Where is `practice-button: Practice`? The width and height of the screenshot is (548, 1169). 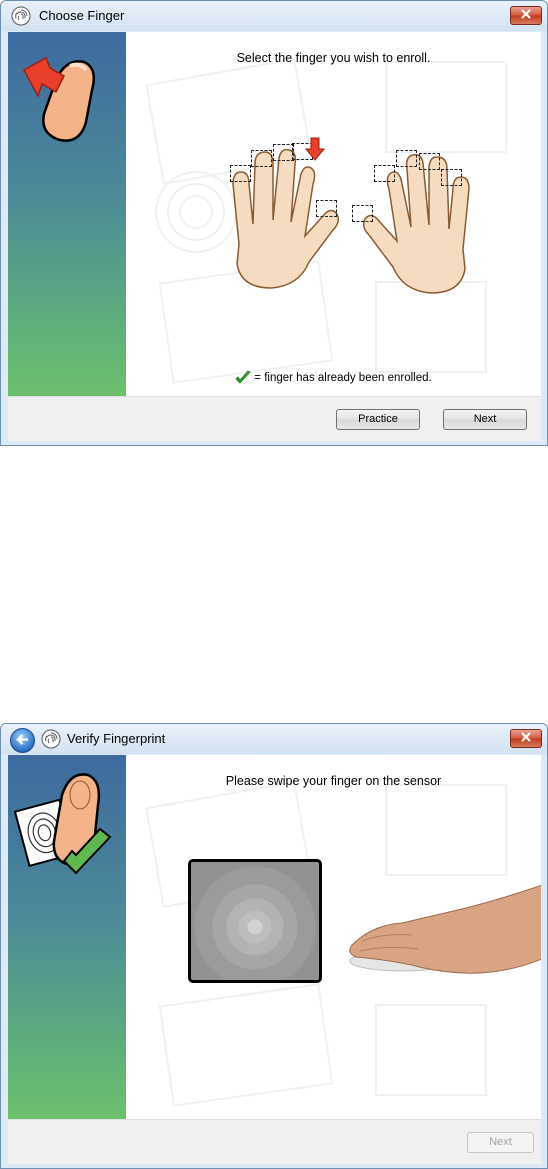 practice-button: Practice is located at coordinates (378, 419).